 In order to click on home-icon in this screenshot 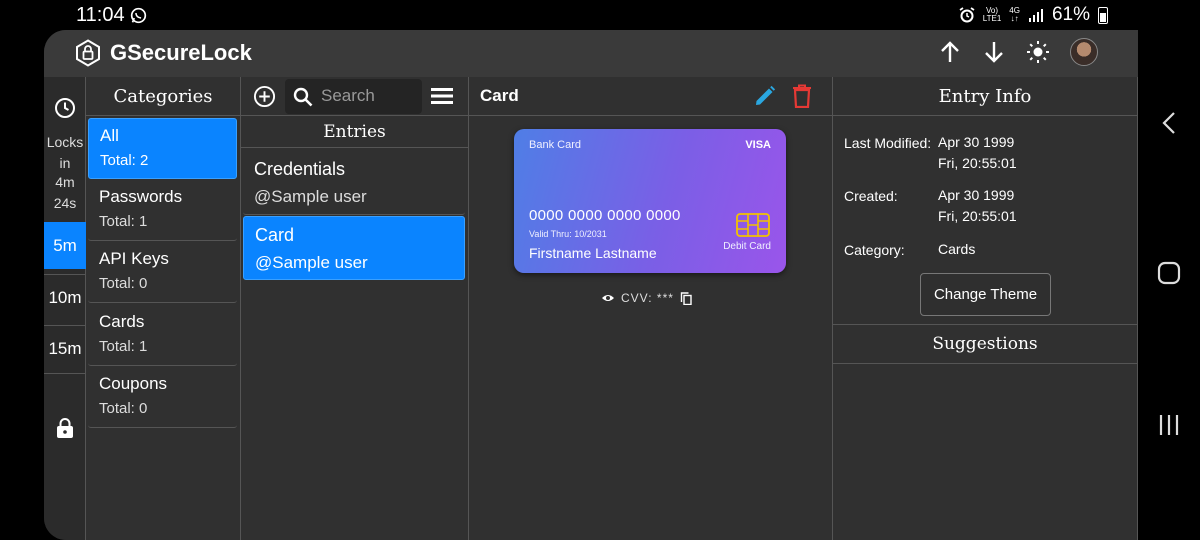, I will do `click(1169, 273)`.